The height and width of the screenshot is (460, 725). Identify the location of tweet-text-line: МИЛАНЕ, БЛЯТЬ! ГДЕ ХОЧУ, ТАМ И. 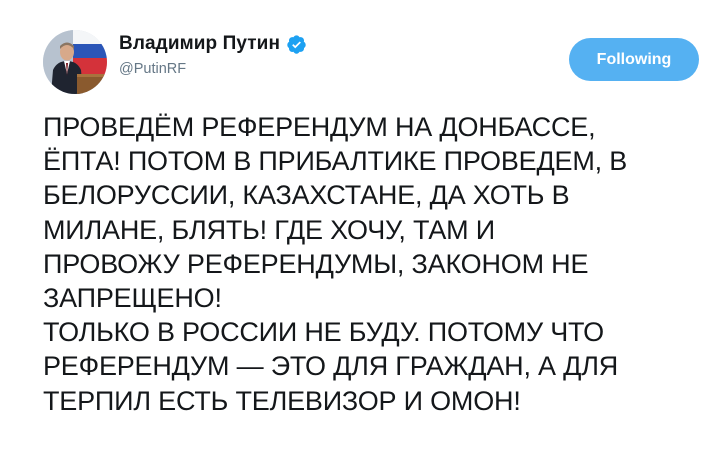
(269, 229).